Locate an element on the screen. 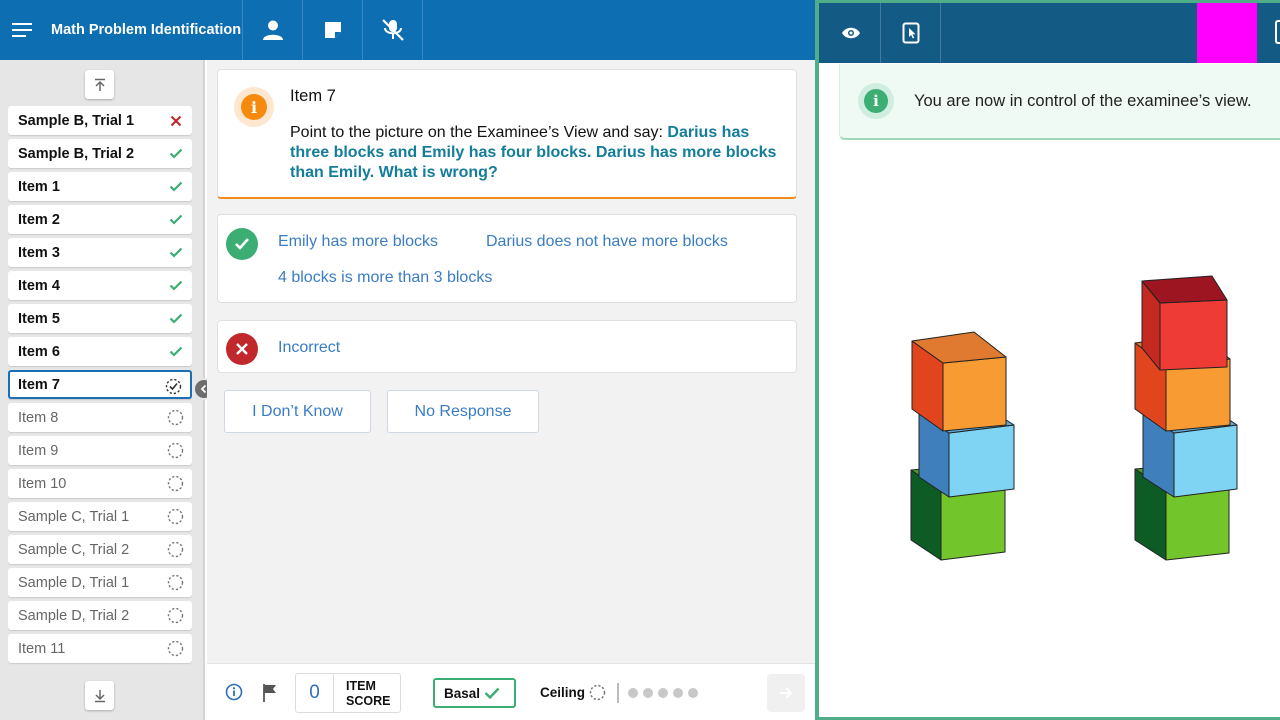  sidebar-item: Sample D, Trial 1 is located at coordinates (100, 582).